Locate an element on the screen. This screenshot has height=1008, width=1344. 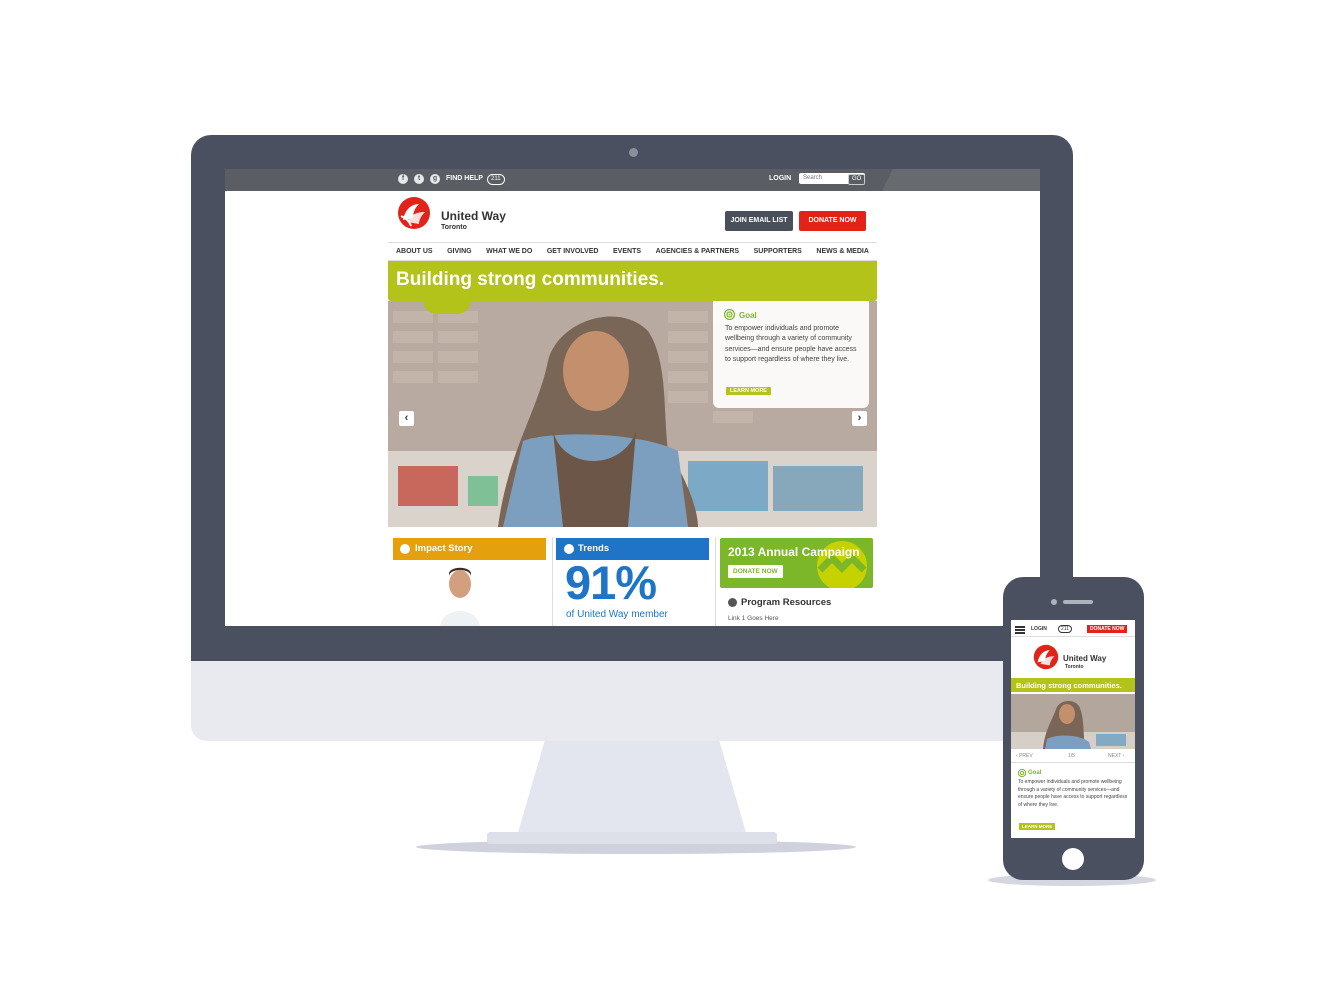
phone-camera-icon is located at coordinates (1054, 602).